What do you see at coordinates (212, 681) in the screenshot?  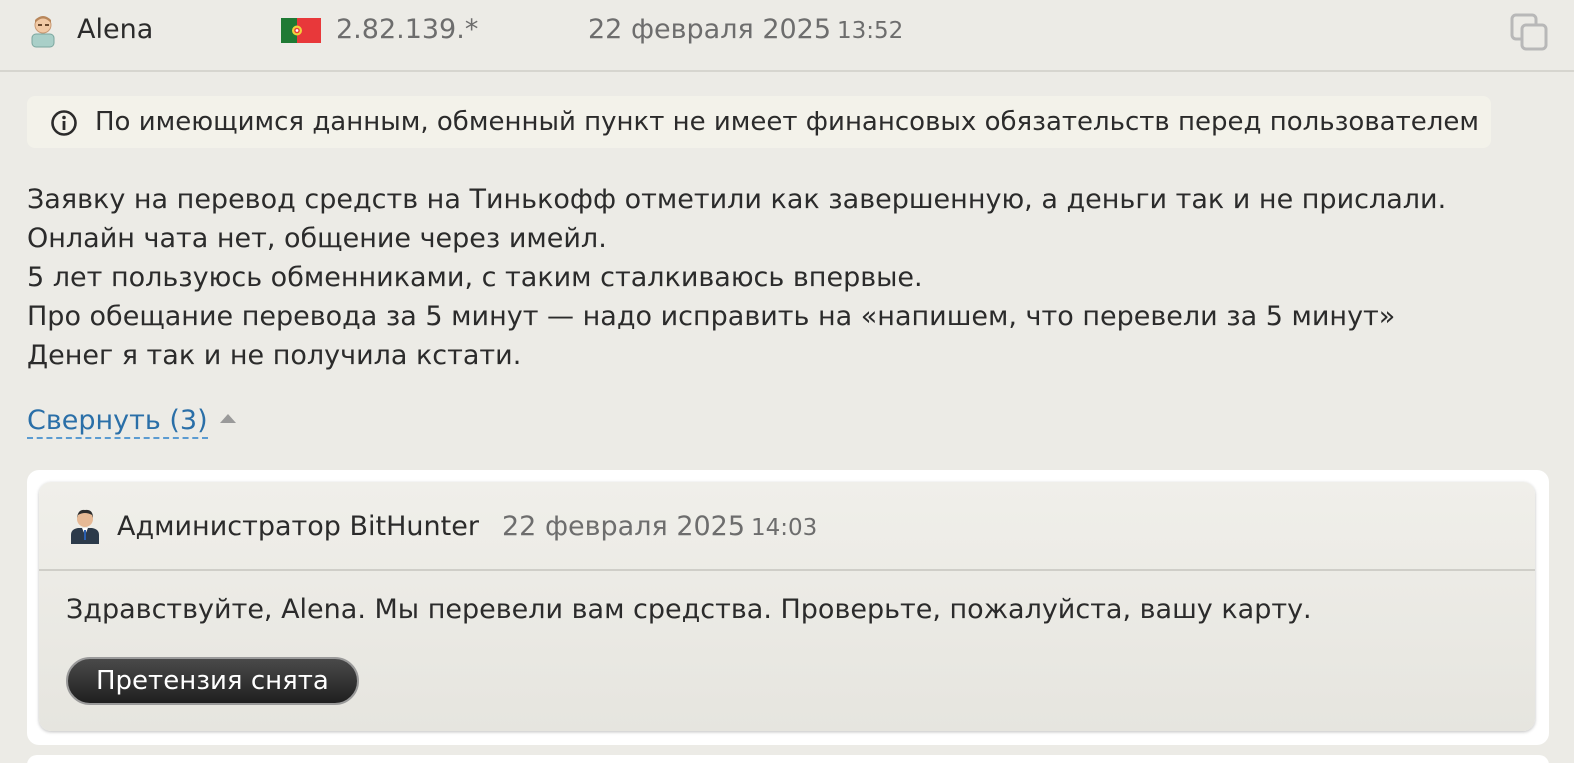 I see `claim-withdrawn-button: Претензия снята` at bounding box center [212, 681].